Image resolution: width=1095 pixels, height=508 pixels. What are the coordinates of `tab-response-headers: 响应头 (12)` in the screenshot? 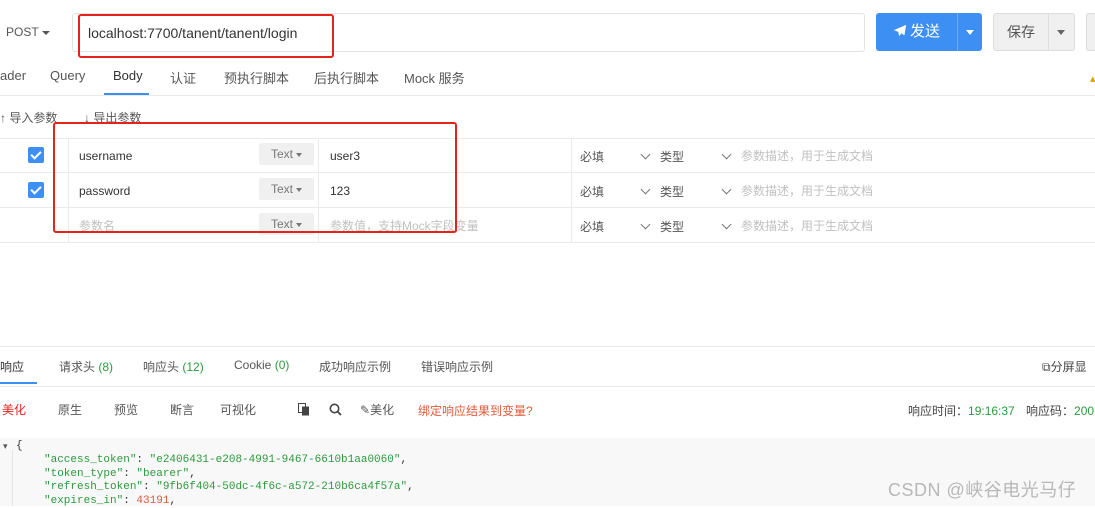 It's located at (173, 367).